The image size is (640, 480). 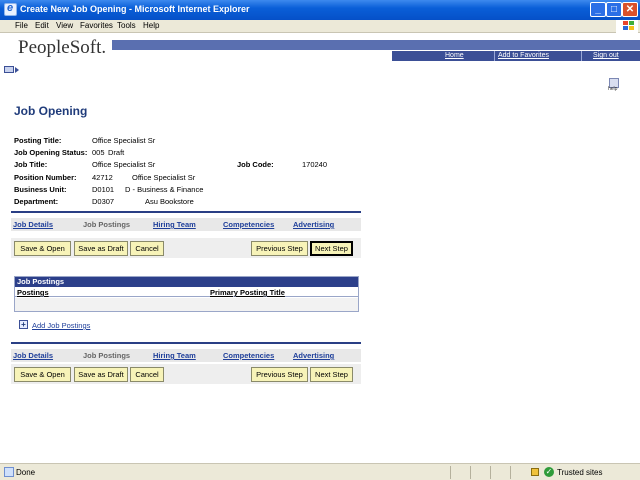 I want to click on page-icon, so click(x=9, y=472).